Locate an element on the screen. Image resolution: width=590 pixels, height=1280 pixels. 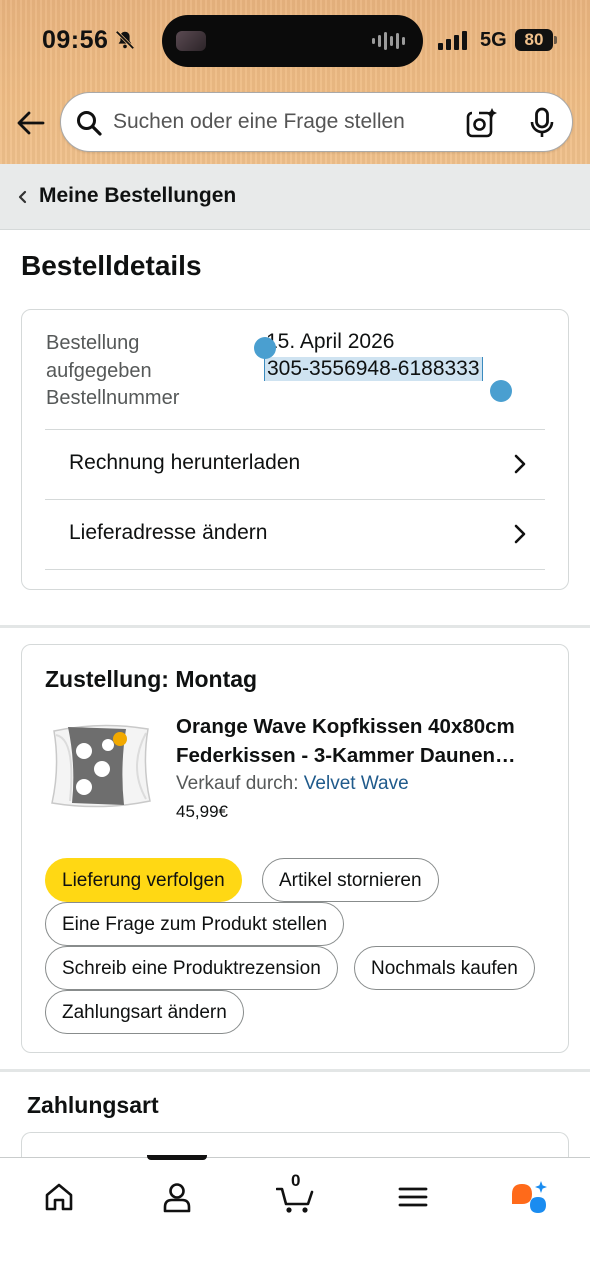
battery-icon: 80 is located at coordinates (536, 40).